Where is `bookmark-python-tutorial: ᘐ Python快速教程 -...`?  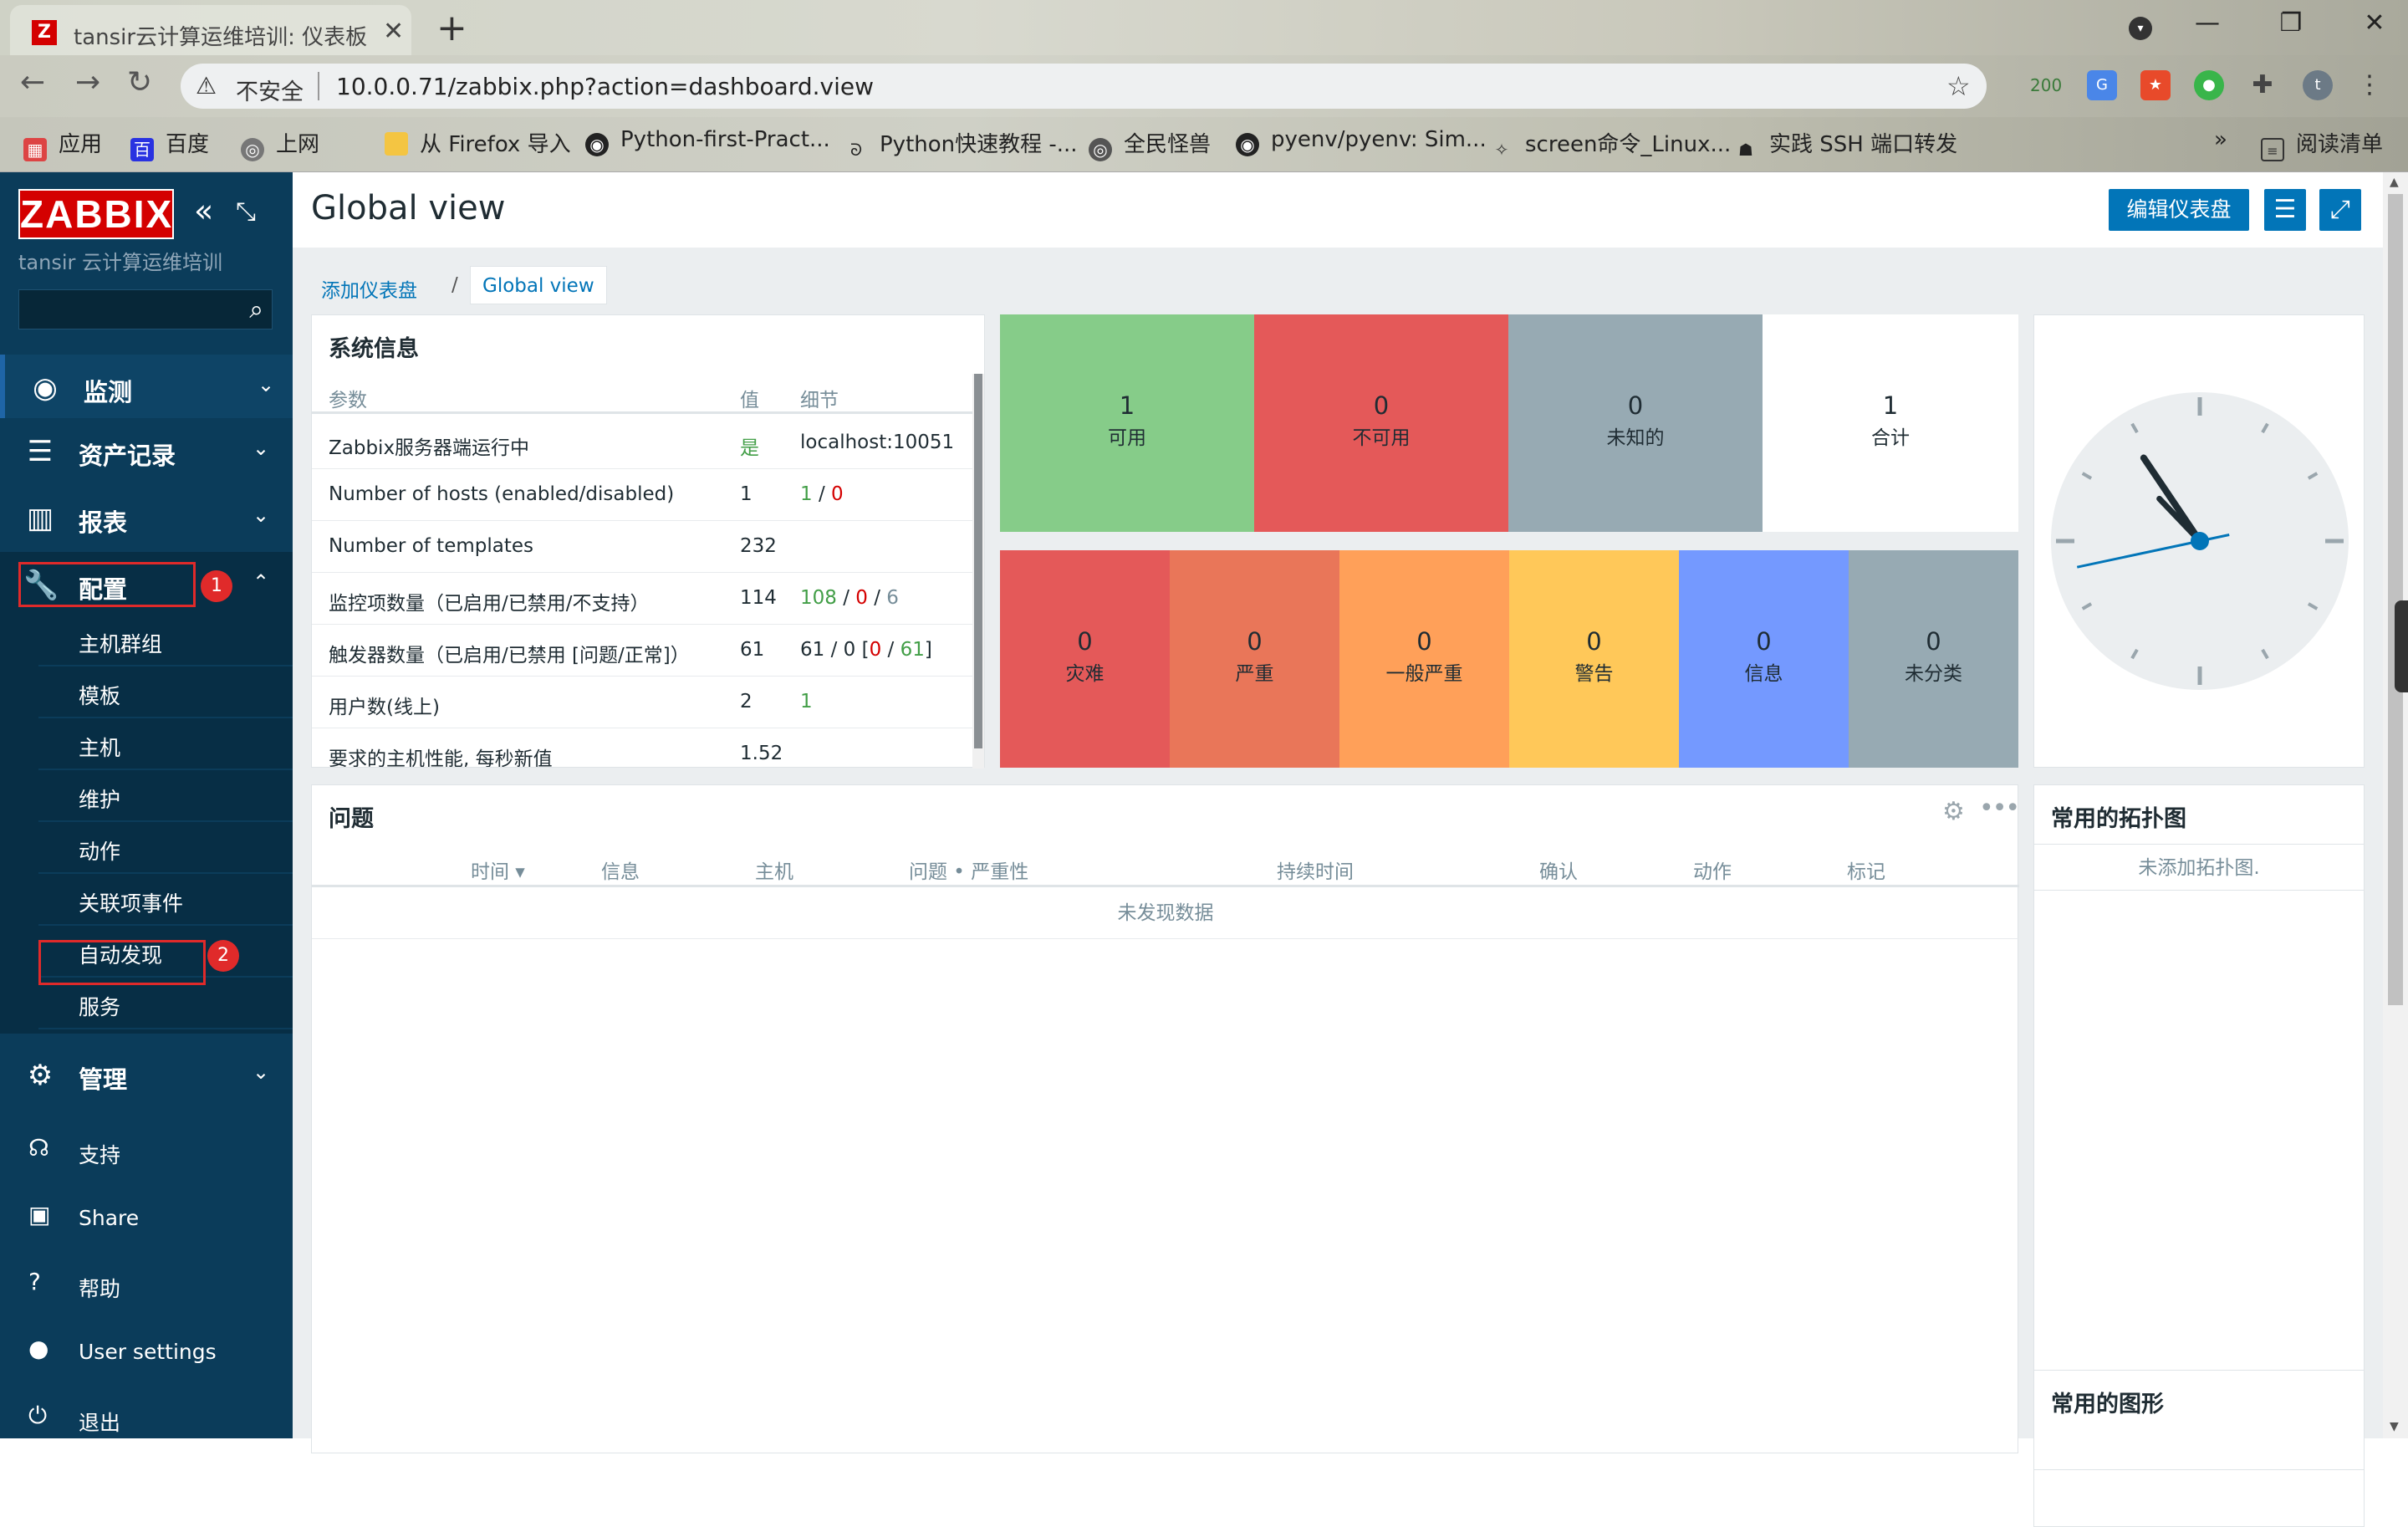 bookmark-python-tutorial: ᘐ Python快速教程 -... is located at coordinates (961, 144).